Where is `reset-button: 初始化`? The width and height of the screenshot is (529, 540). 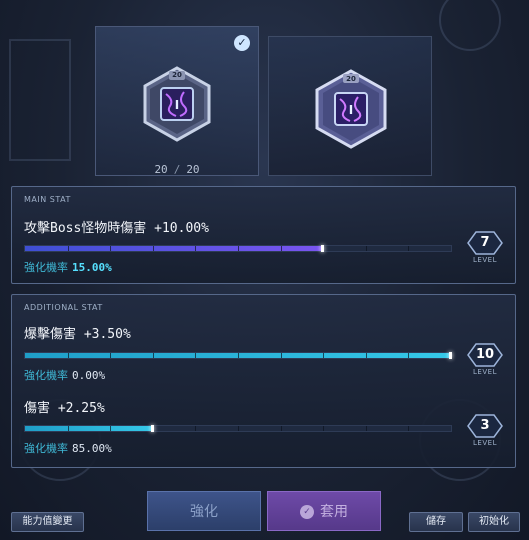
reset-button: 初始化 is located at coordinates (494, 522).